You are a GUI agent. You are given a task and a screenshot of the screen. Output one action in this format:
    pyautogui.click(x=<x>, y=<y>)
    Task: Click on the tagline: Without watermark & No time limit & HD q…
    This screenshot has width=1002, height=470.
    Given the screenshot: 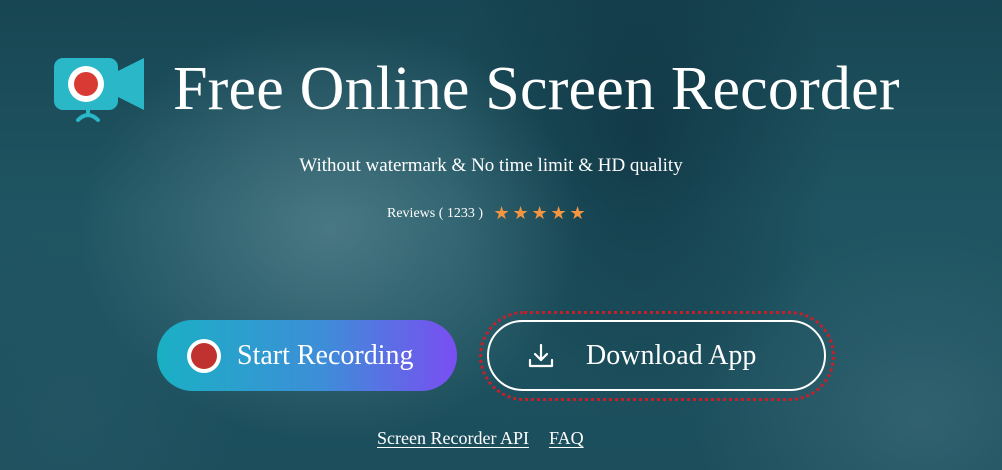 What is the action you would take?
    pyautogui.click(x=491, y=165)
    